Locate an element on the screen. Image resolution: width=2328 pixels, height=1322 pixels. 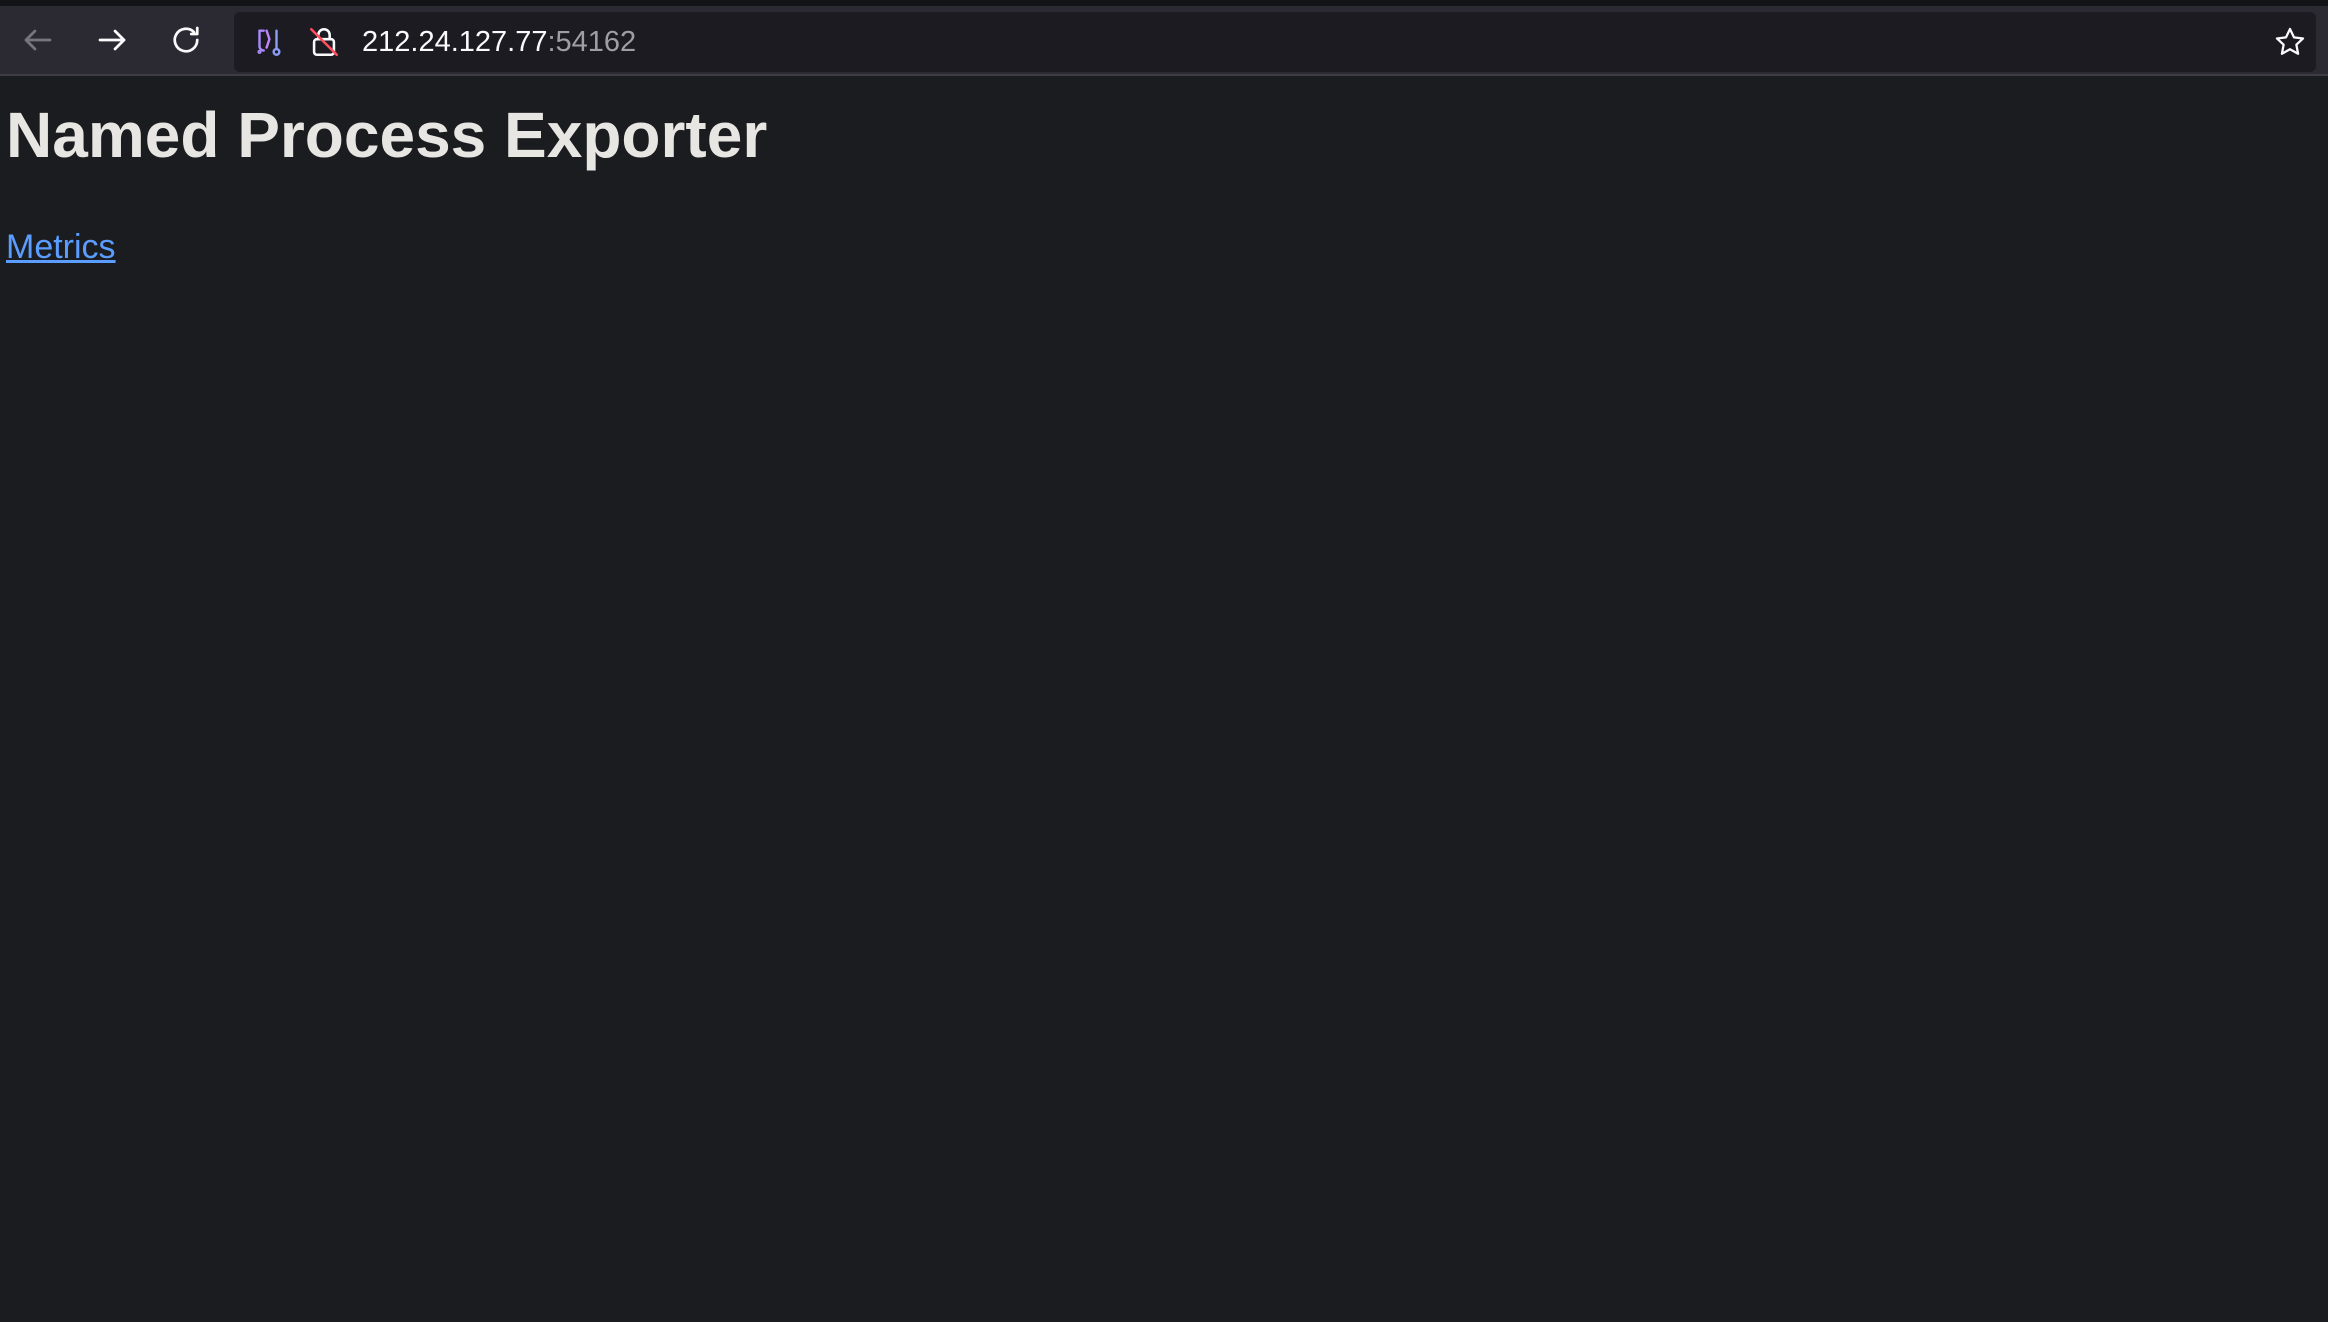
forward-button is located at coordinates (112, 40).